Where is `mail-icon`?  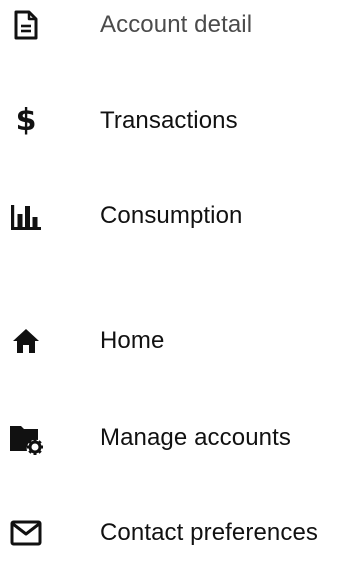 mail-icon is located at coordinates (26, 533).